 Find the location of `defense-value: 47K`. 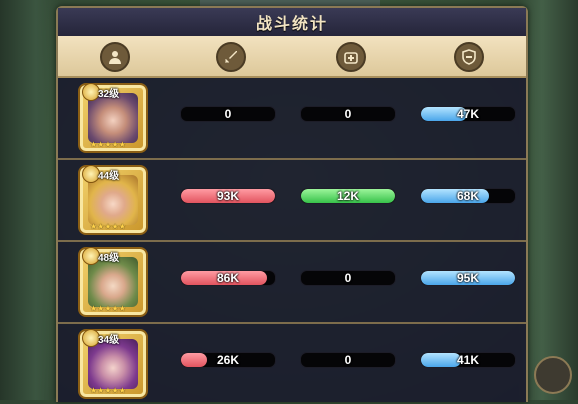

defense-value: 47K is located at coordinates (467, 114).